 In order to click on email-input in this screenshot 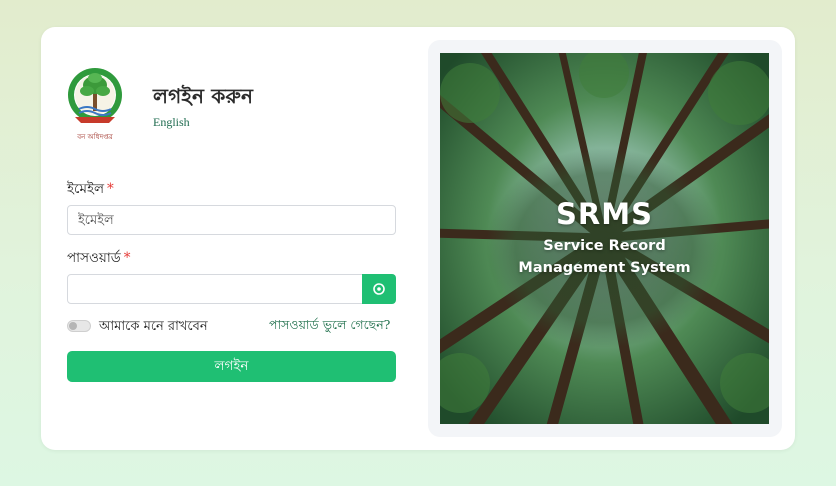, I will do `click(231, 220)`.